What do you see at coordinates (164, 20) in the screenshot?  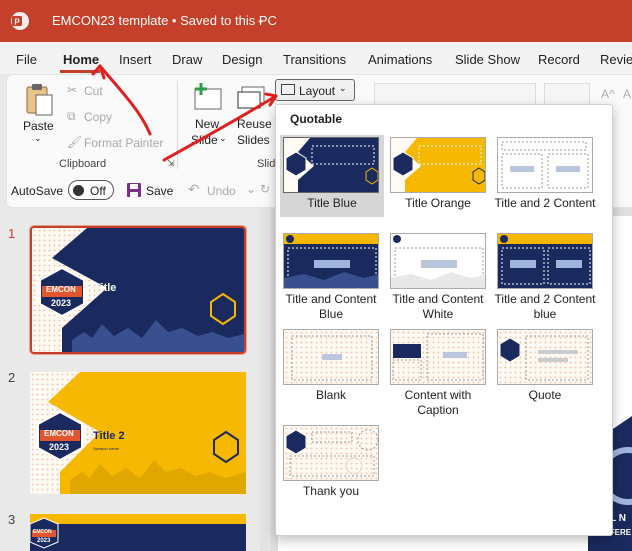 I see `document-title: EMCON23 template • Saved to this PC` at bounding box center [164, 20].